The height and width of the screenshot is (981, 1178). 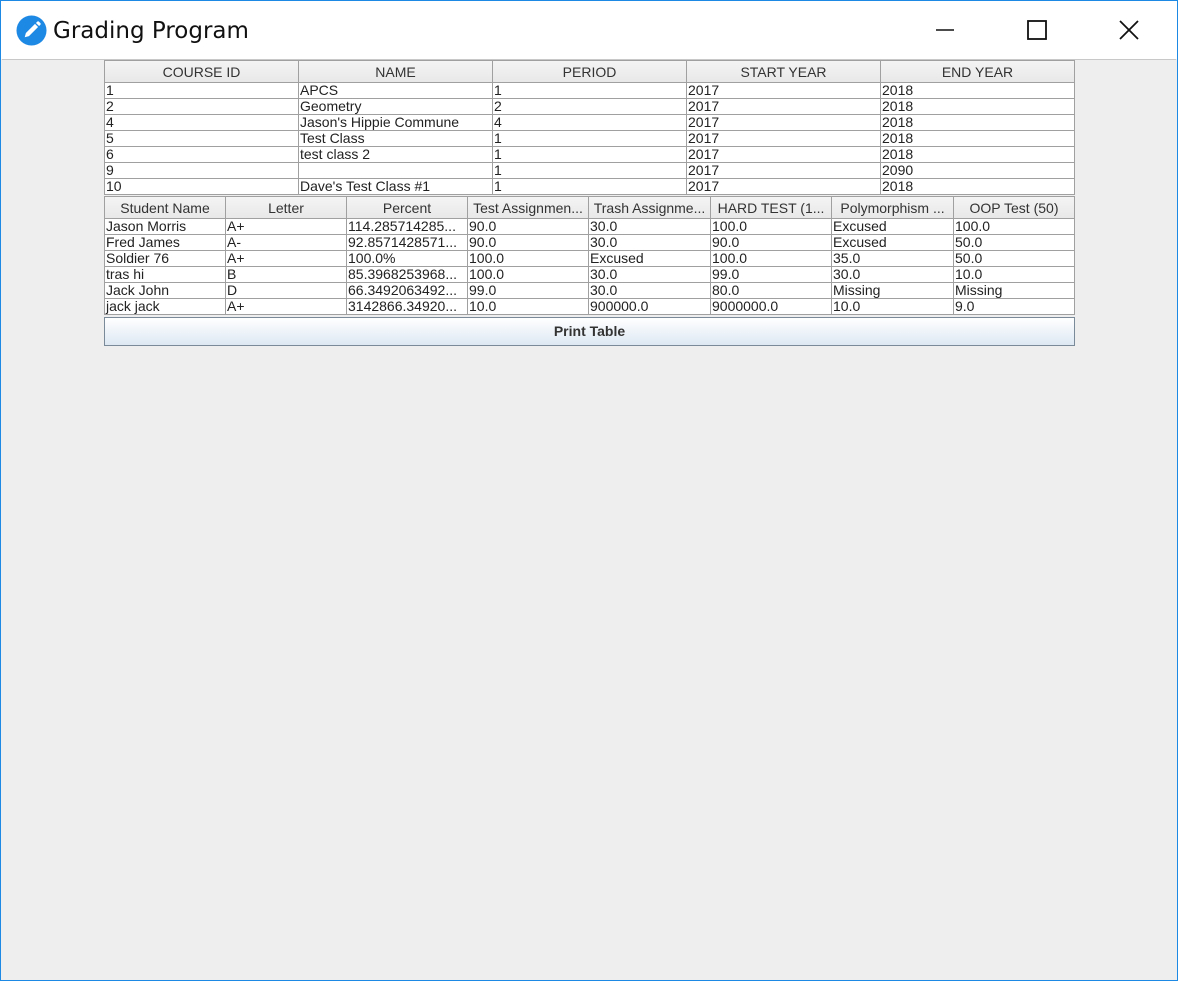 I want to click on close-button, so click(x=1129, y=30).